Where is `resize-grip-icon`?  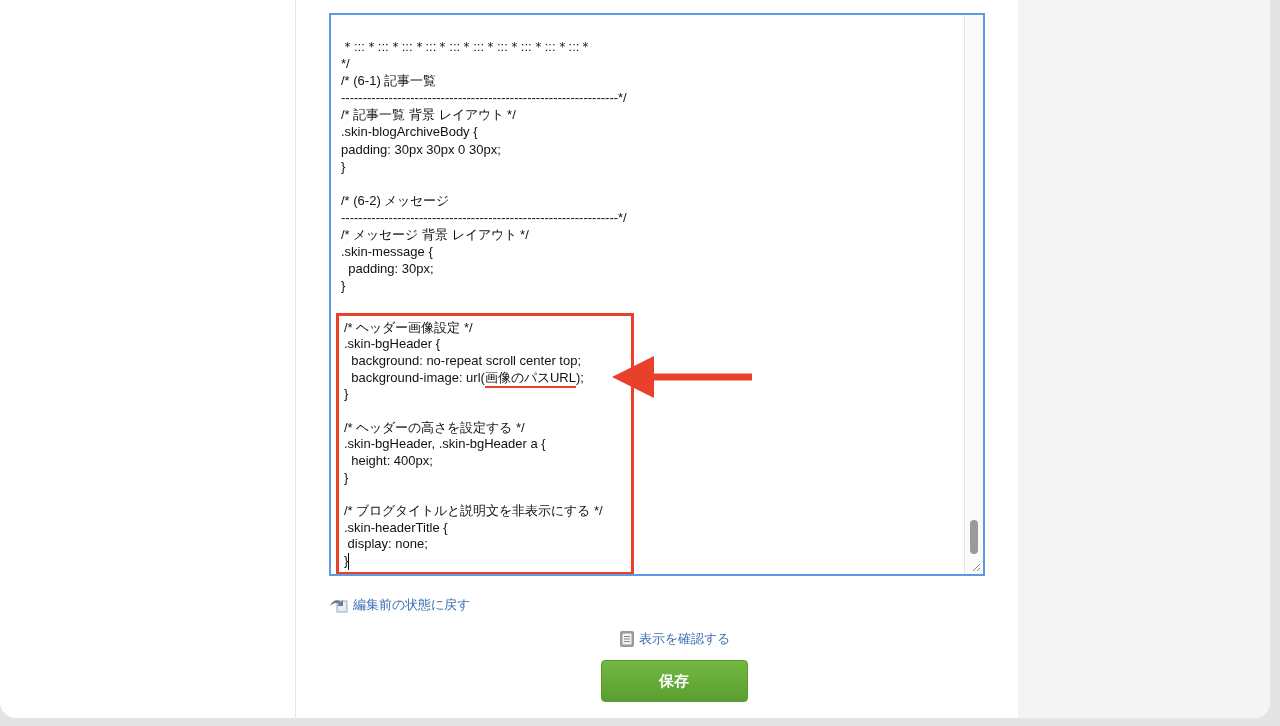 resize-grip-icon is located at coordinates (976, 567).